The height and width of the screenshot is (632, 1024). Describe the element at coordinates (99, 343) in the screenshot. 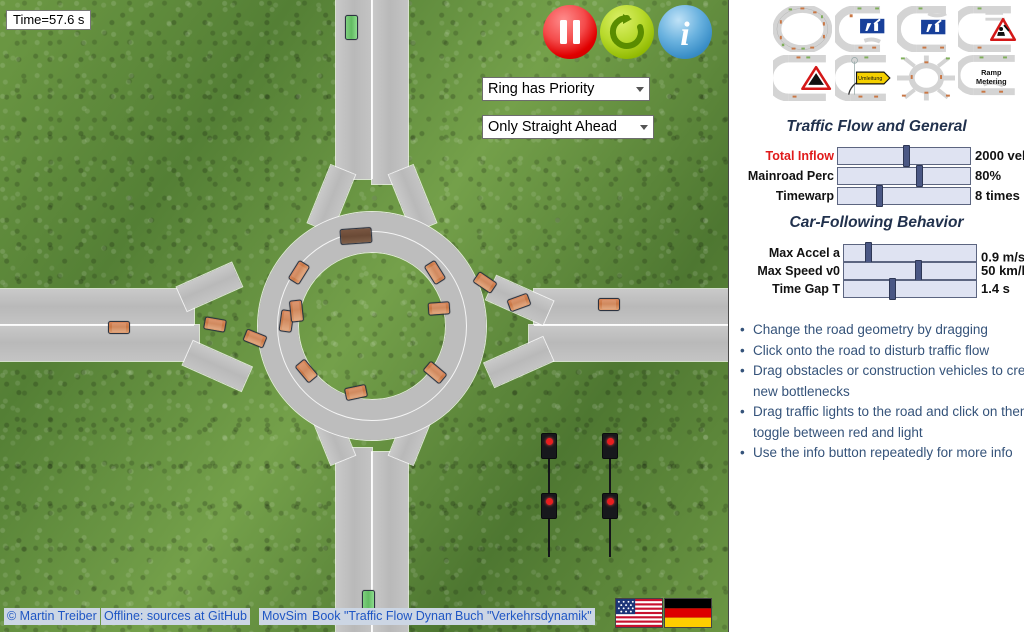

I see `road-west-outbound` at that location.